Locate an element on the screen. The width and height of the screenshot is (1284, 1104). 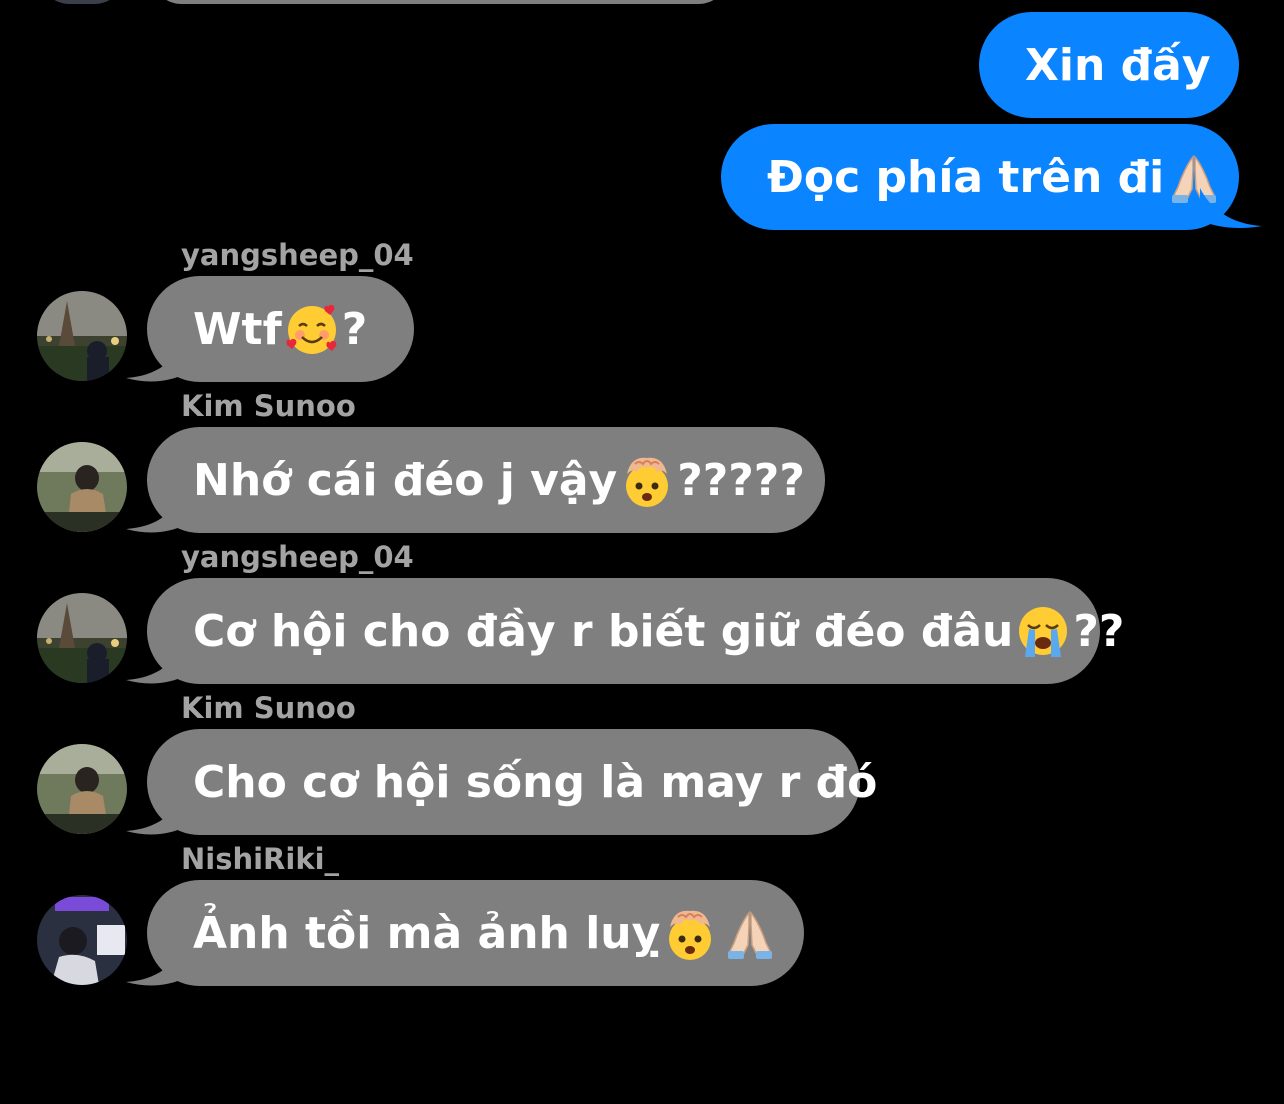
incoming-message-bubble: Wtf ? is located at coordinates (280, 329).